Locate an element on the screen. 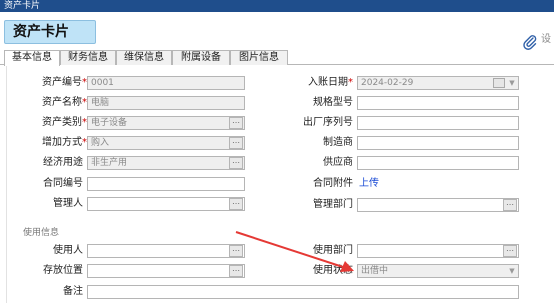  manufacturer-label: 制造商 is located at coordinates (338, 142).